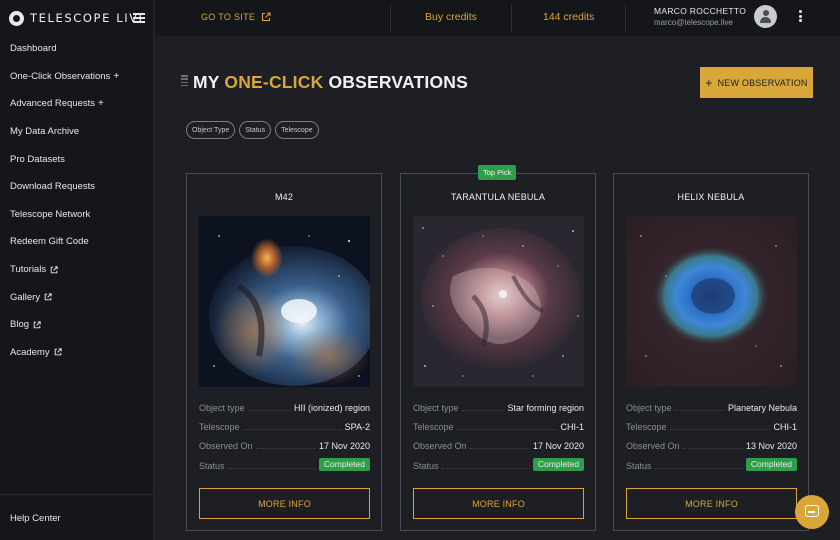  I want to click on credits-balance: 144 credits, so click(569, 17).